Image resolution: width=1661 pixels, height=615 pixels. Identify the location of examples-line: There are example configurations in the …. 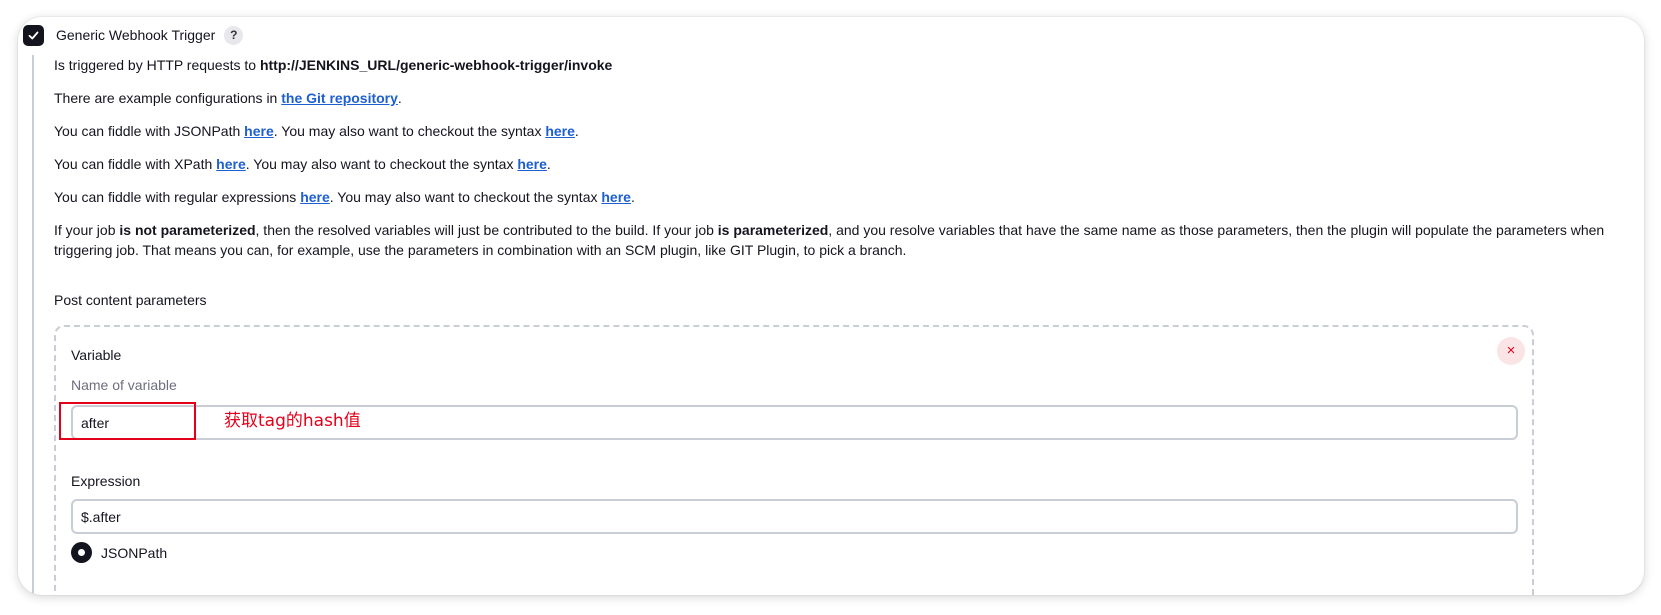
(228, 98).